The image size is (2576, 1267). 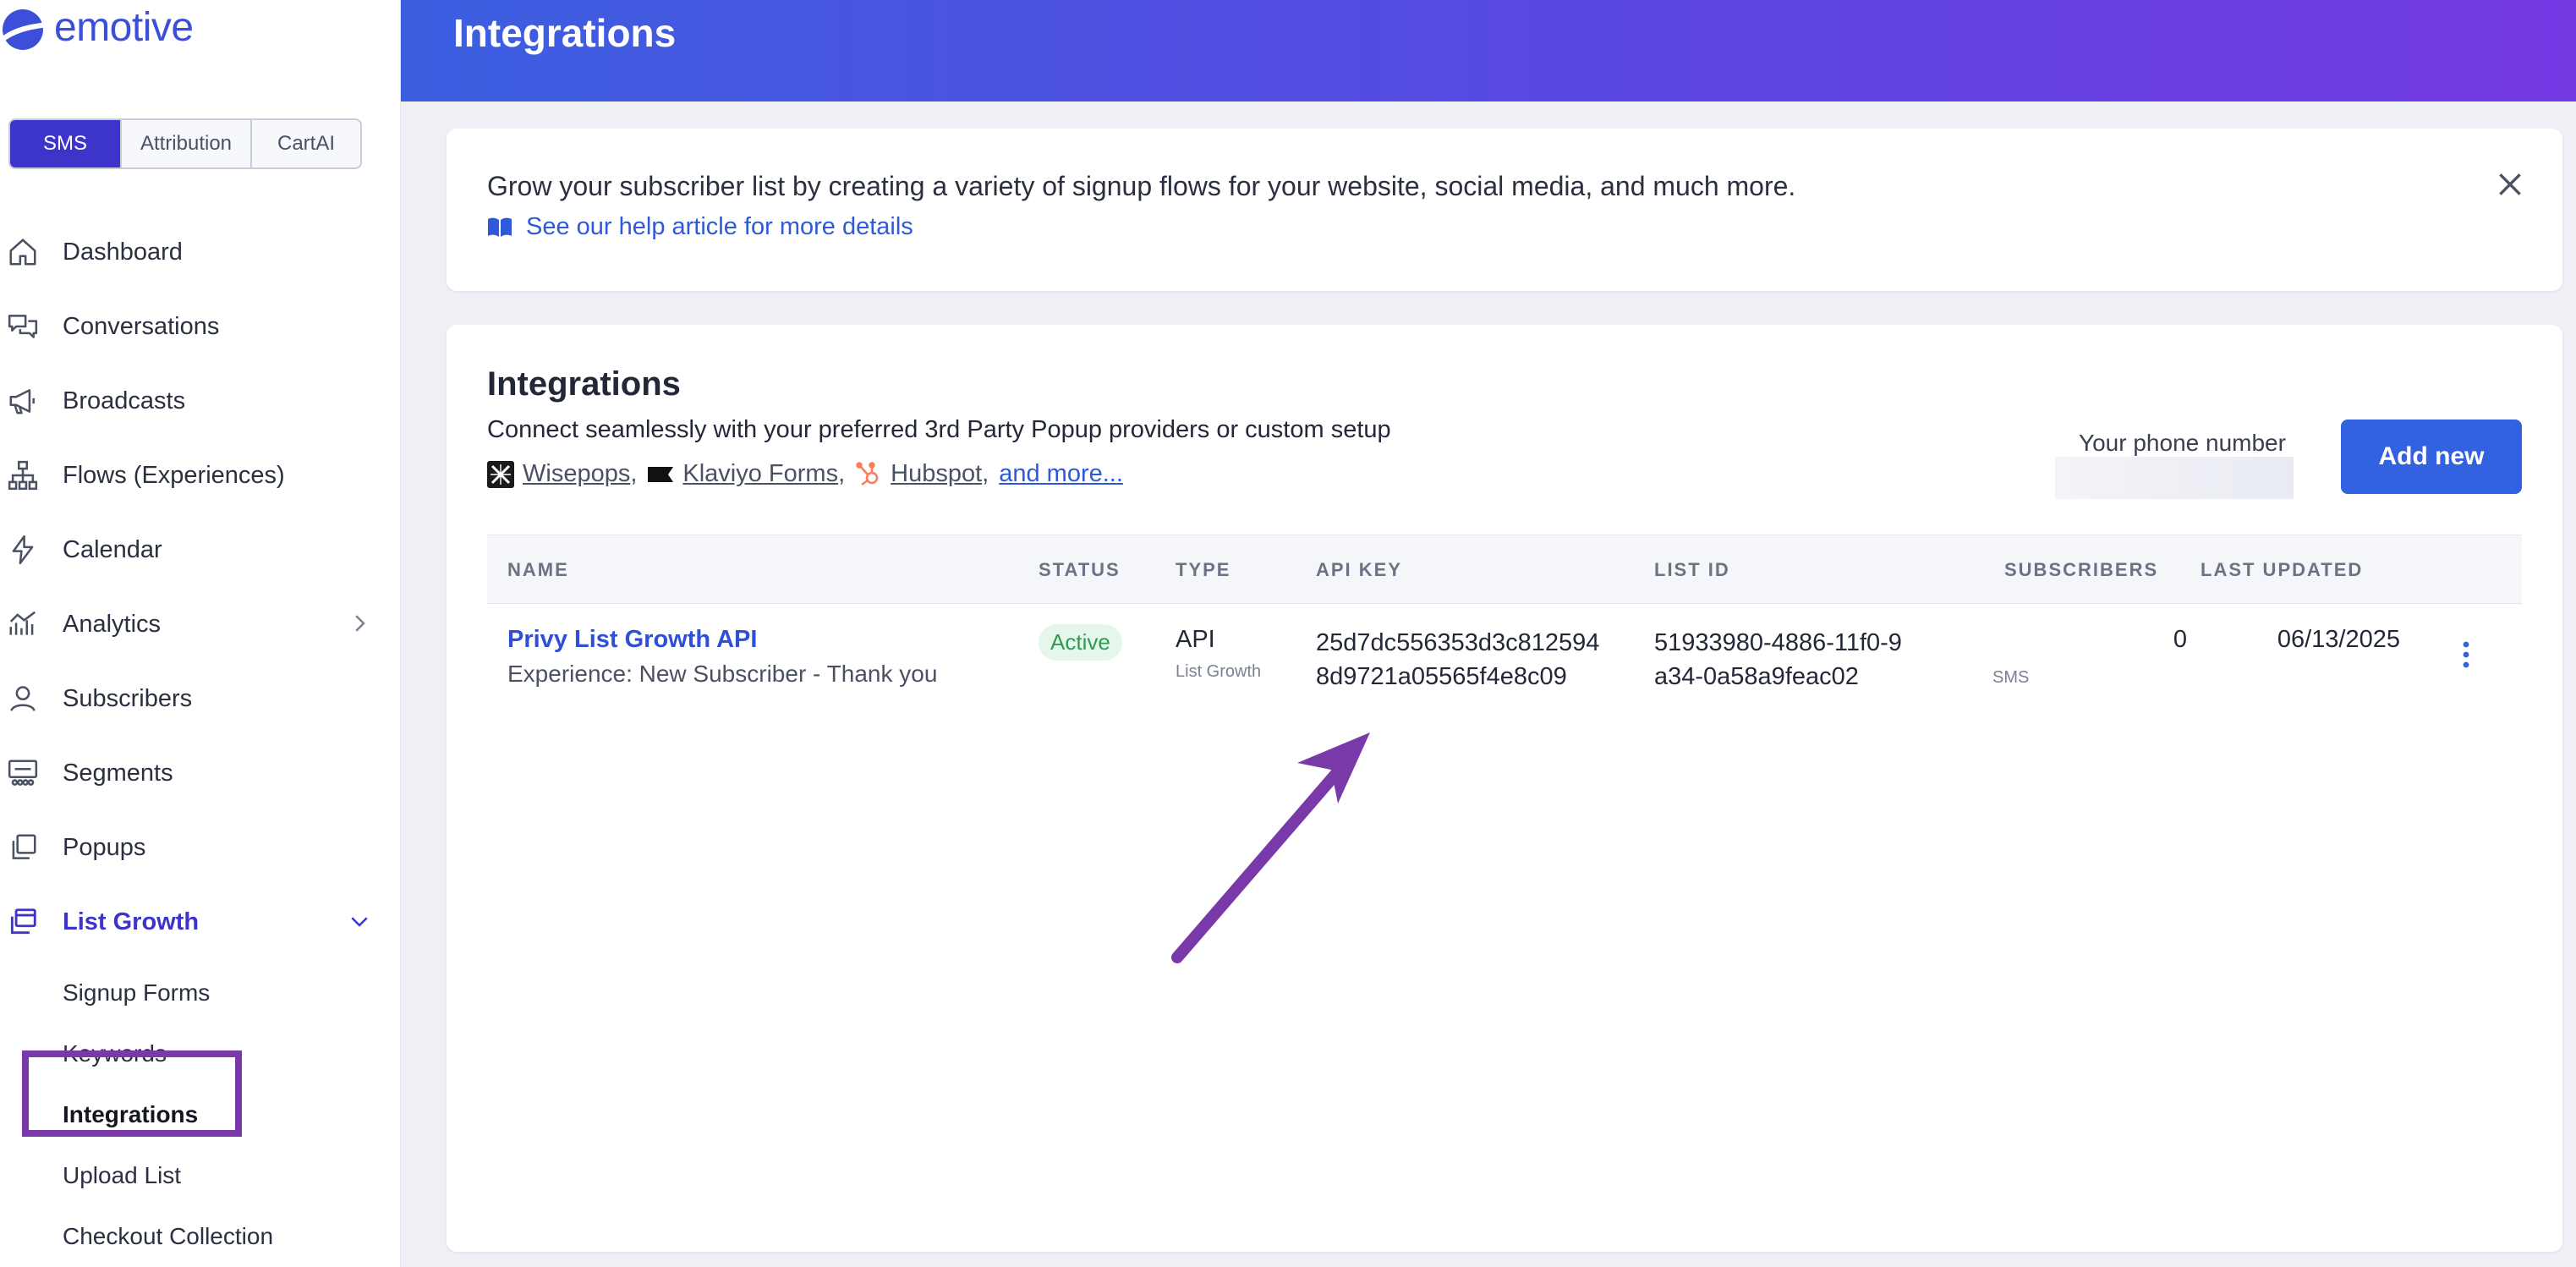 I want to click on sidebar-item-list-growth: List Growth, so click(x=200, y=922).